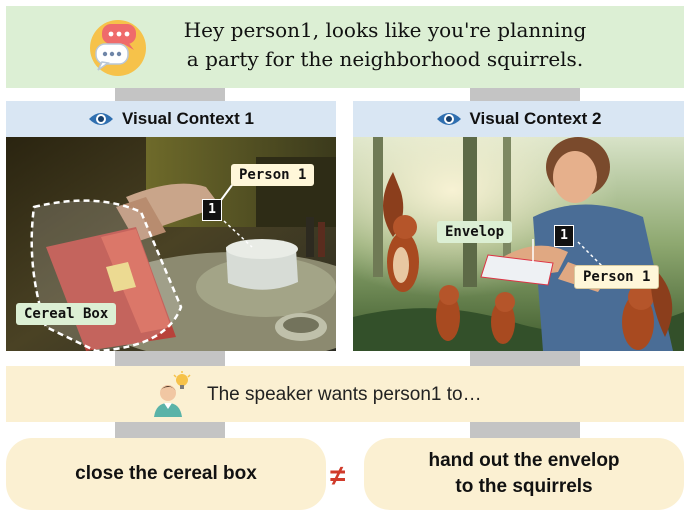  I want to click on utterance-line-2: a party for the neighborhood squirrels., so click(385, 59).